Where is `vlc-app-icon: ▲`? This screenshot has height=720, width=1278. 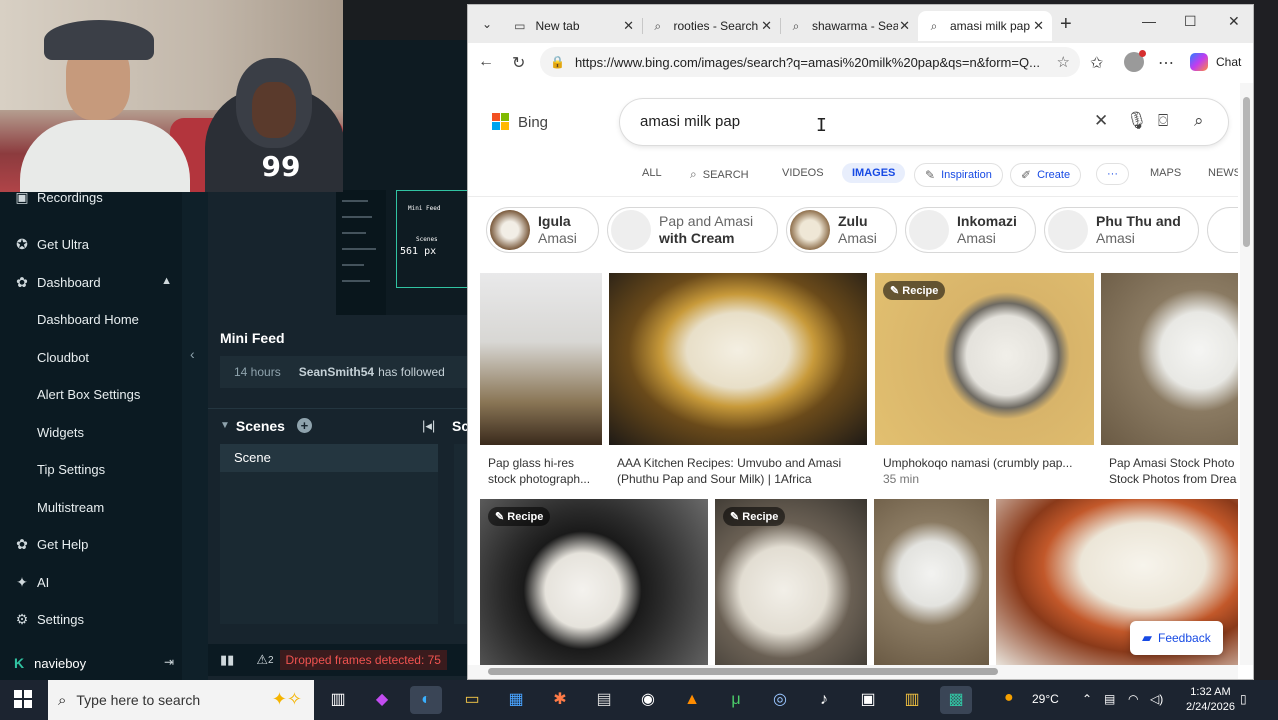
vlc-app-icon: ▲ is located at coordinates (692, 700).